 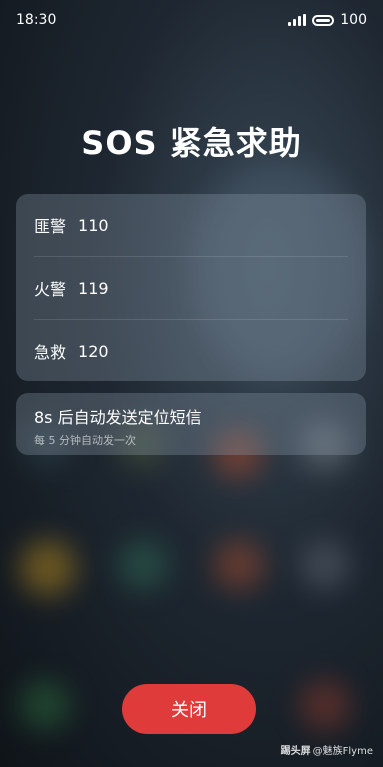 I want to click on call-label: 匪警, so click(x=50, y=226).